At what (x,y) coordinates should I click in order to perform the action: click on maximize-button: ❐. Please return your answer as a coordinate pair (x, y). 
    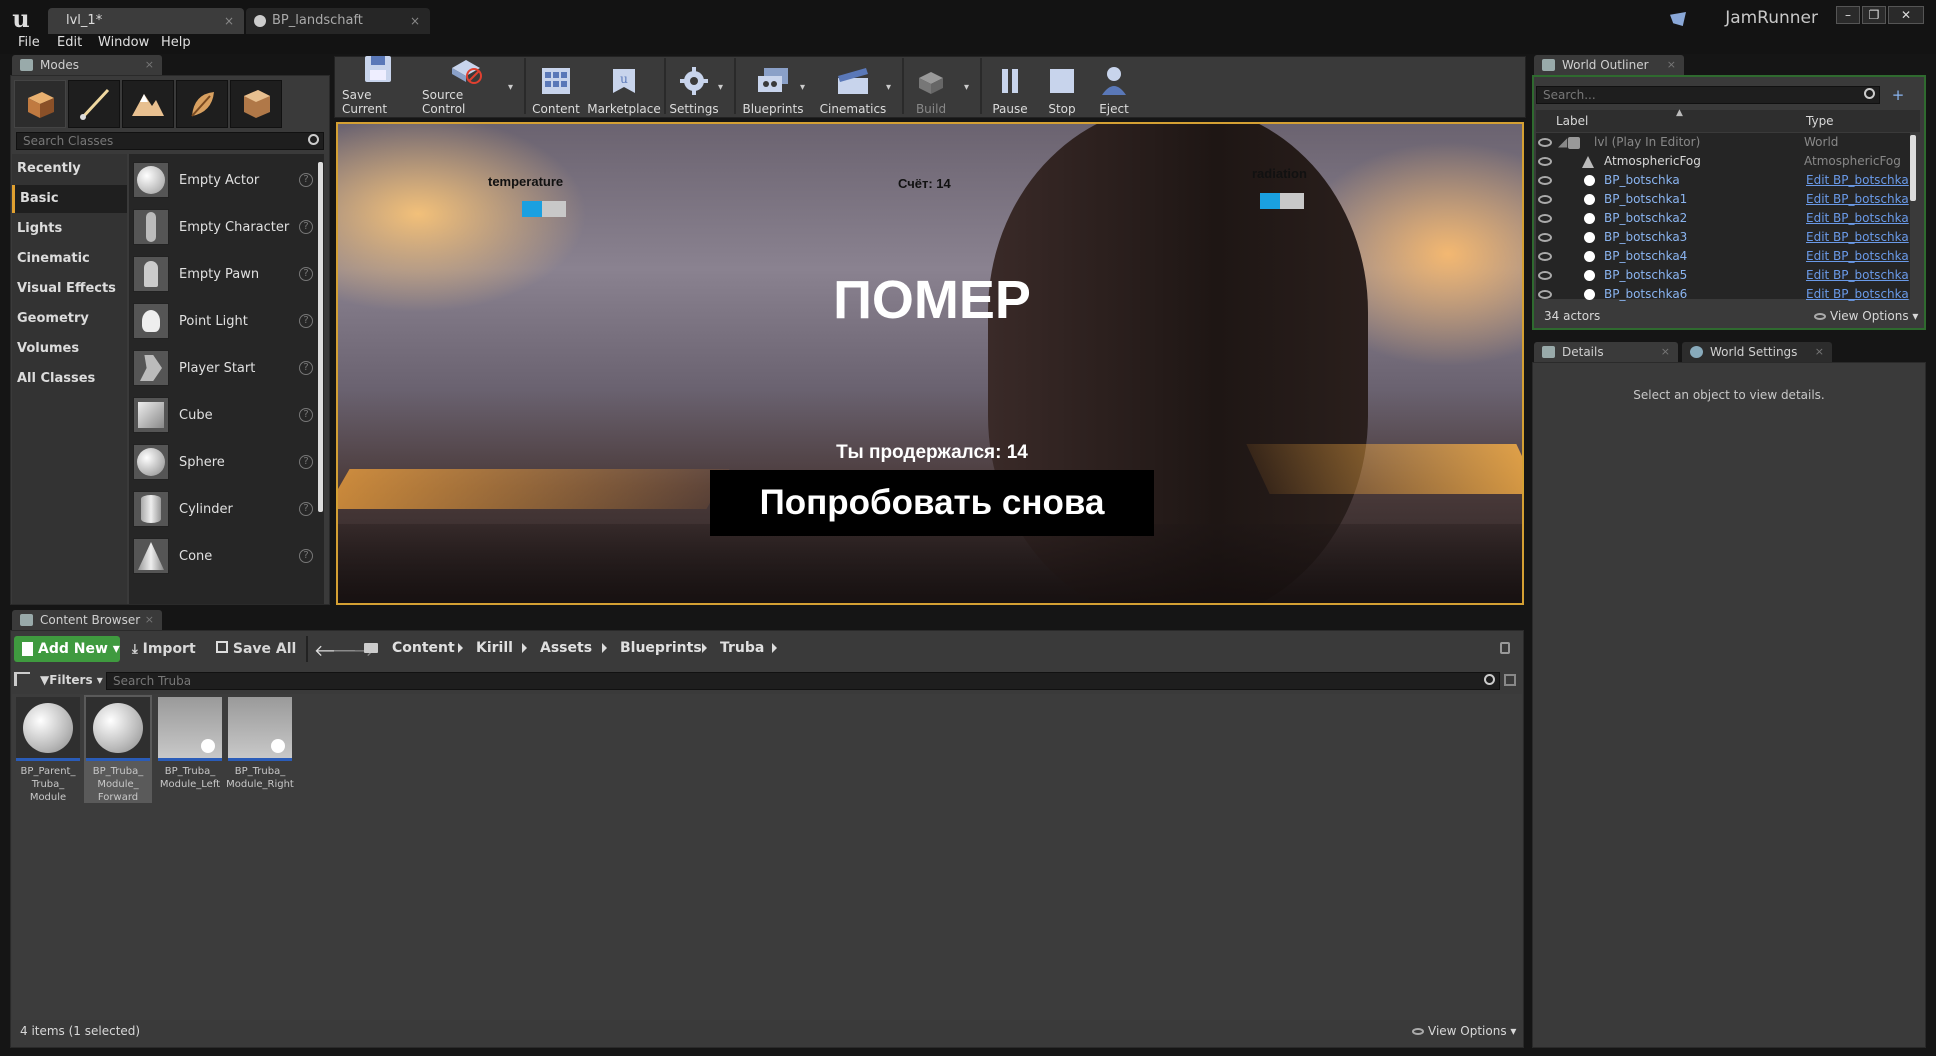
    Looking at the image, I should click on (1874, 15).